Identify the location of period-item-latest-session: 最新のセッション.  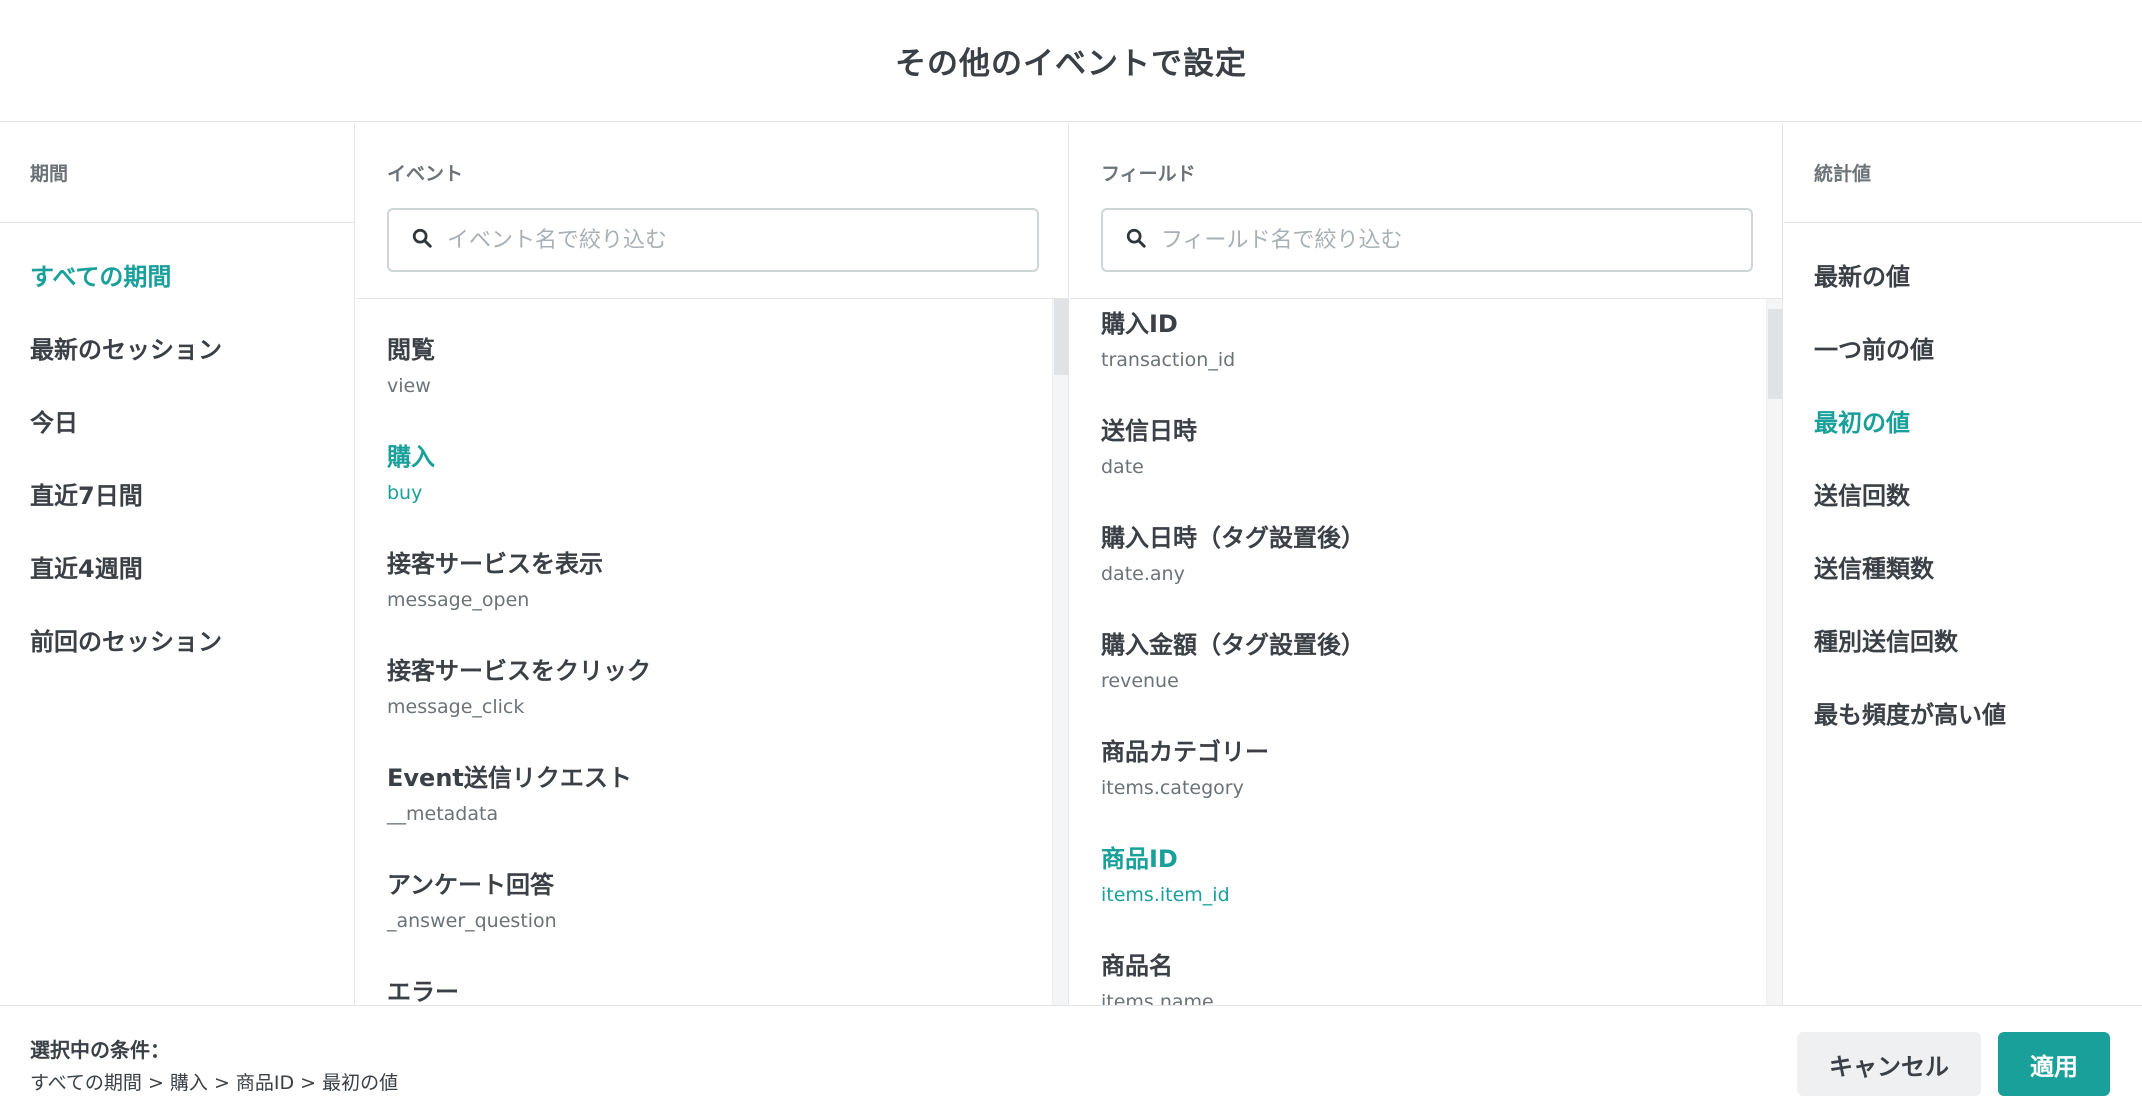
(177, 366).